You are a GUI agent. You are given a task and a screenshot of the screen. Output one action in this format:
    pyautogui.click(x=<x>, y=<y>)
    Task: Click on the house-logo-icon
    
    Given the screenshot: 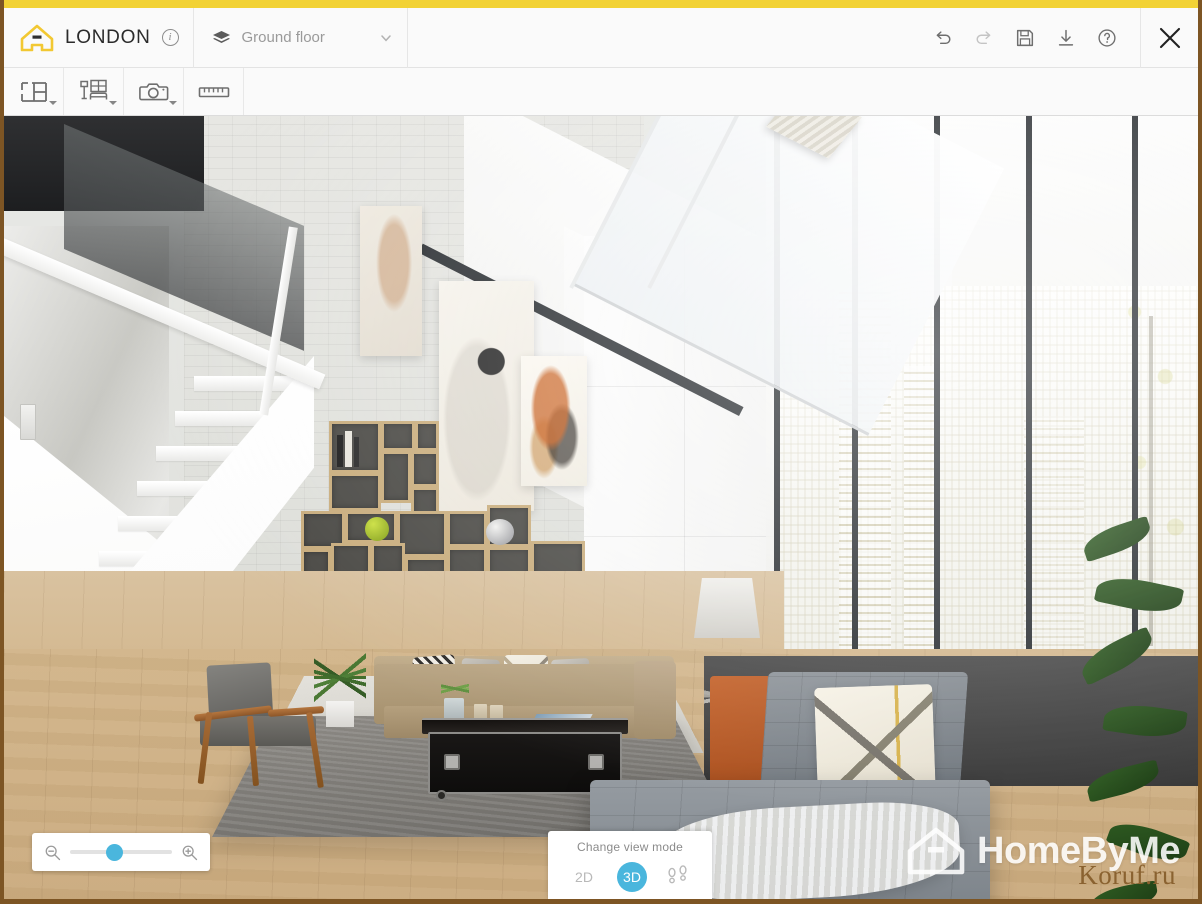 What is the action you would take?
    pyautogui.click(x=37, y=38)
    